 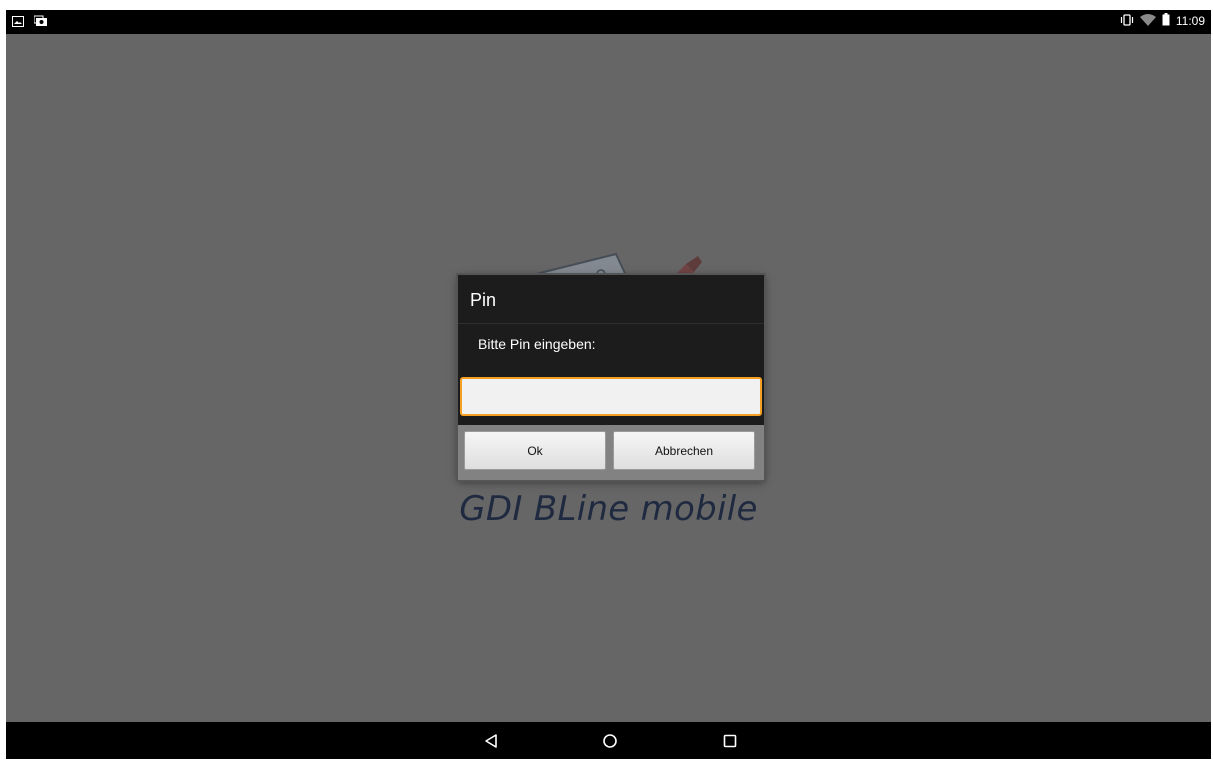 I want to click on vibrate-icon, so click(x=1127, y=21).